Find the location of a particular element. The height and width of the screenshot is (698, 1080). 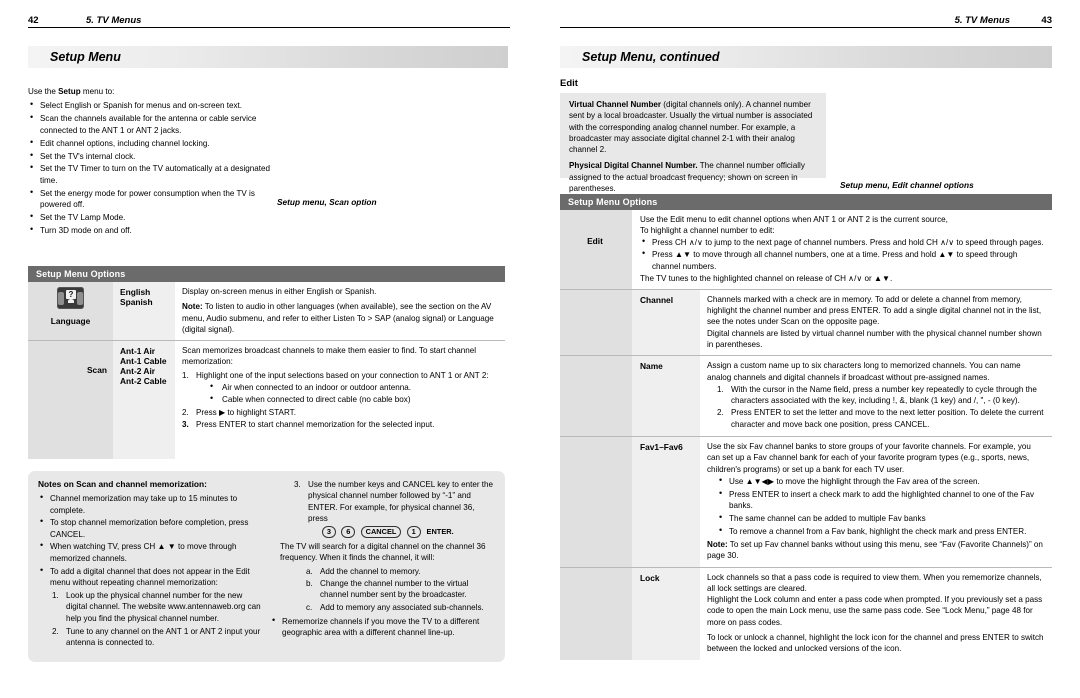

name-label: Name is located at coordinates (651, 366).